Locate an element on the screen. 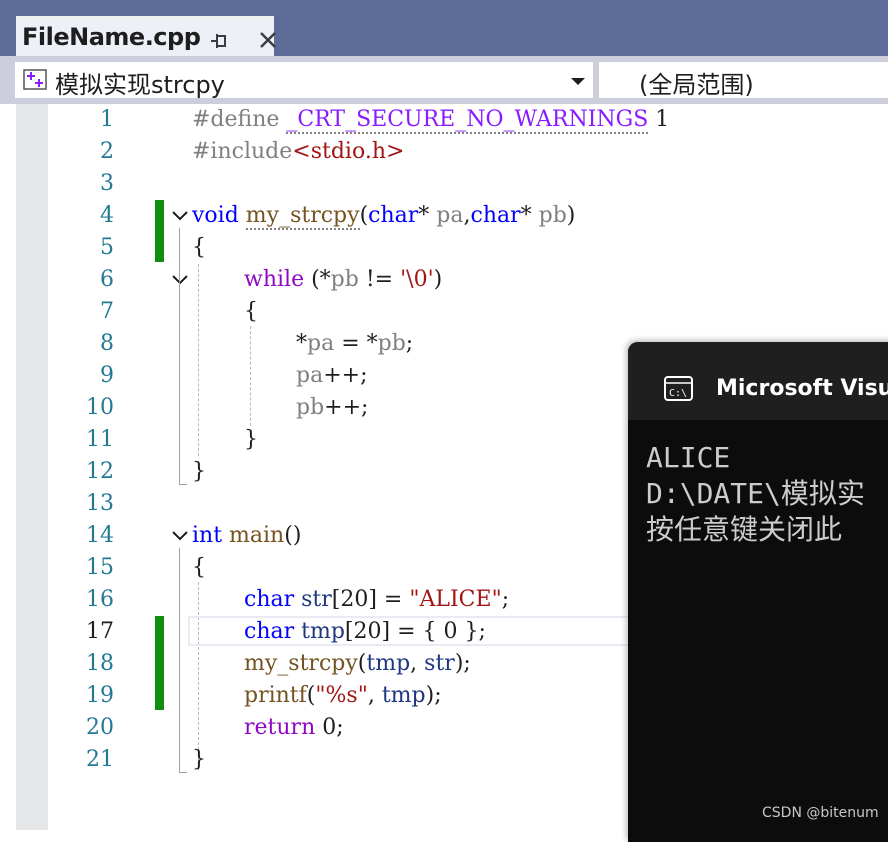  code-line-21: } is located at coordinates (199, 760).